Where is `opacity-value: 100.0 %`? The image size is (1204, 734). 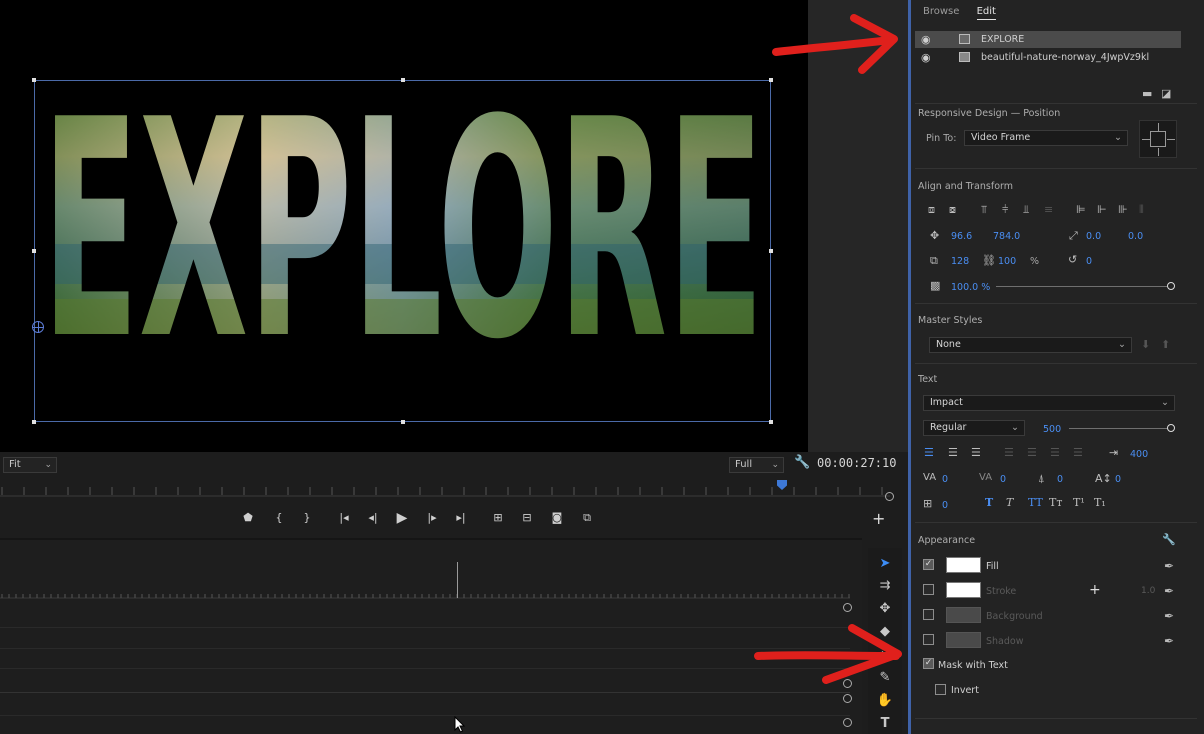 opacity-value: 100.0 % is located at coordinates (970, 287).